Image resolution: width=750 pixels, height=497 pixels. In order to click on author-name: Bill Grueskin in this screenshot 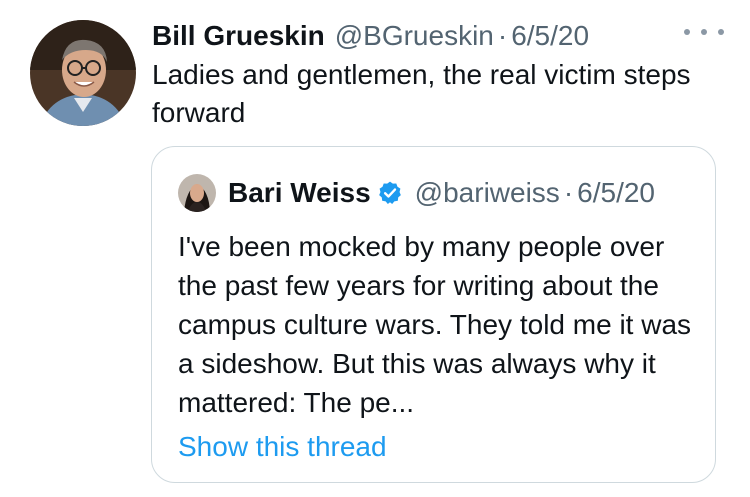, I will do `click(238, 36)`.